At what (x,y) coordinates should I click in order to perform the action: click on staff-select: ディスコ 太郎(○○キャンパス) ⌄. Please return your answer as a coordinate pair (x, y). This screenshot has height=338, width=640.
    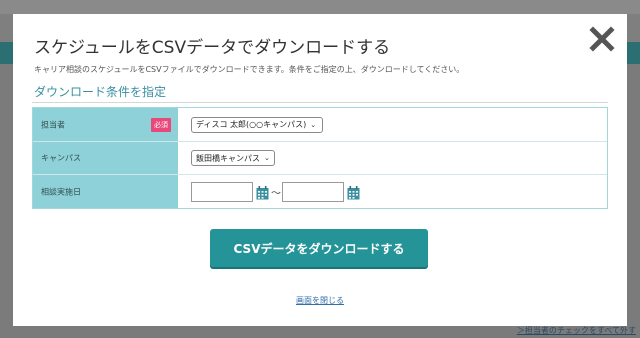
    Looking at the image, I should click on (257, 124).